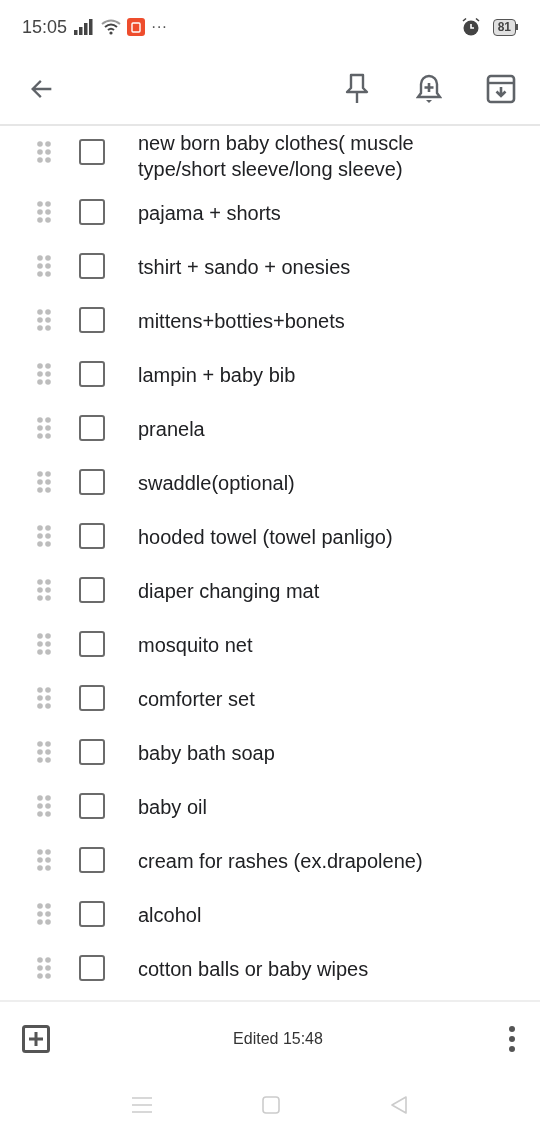 The height and width of the screenshot is (1140, 540). Describe the element at coordinates (298, 915) in the screenshot. I see `item-text: alcohol` at that location.